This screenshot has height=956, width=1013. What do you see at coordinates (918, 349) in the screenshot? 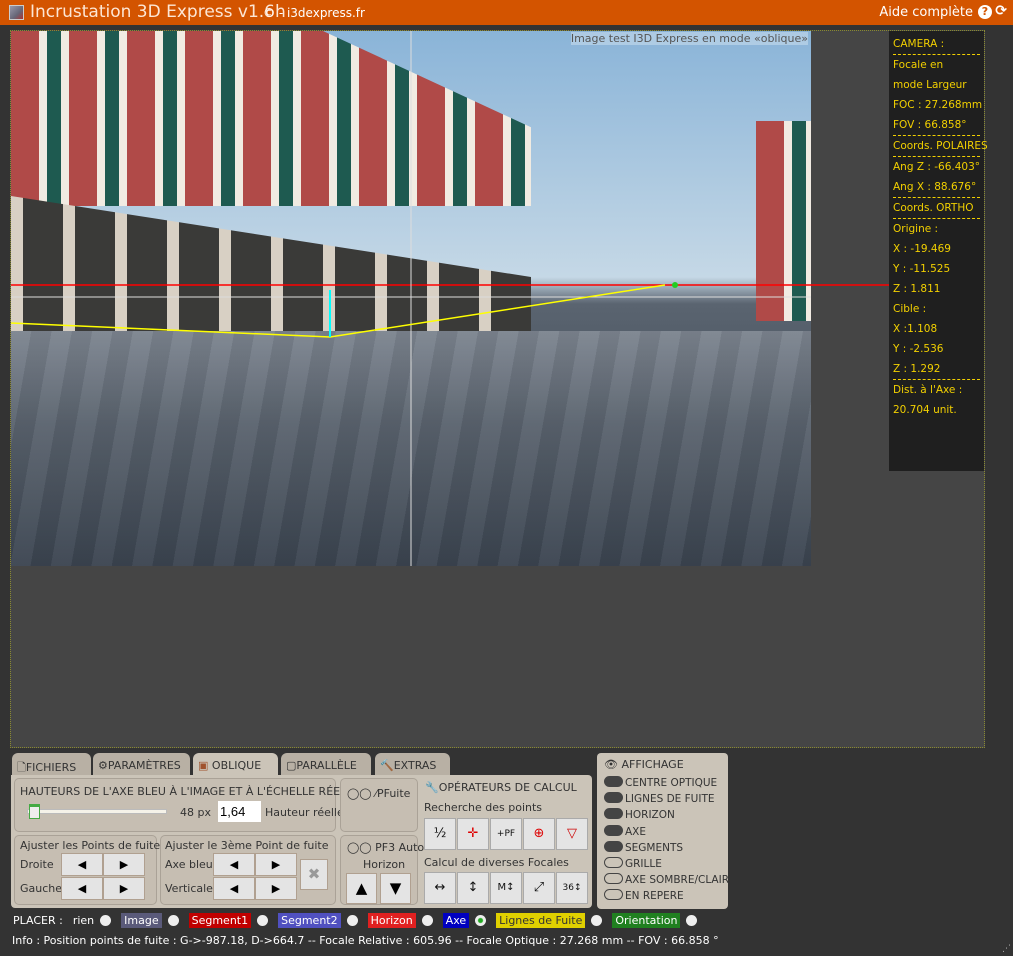
I see `camera-line: Y : -2.536` at bounding box center [918, 349].